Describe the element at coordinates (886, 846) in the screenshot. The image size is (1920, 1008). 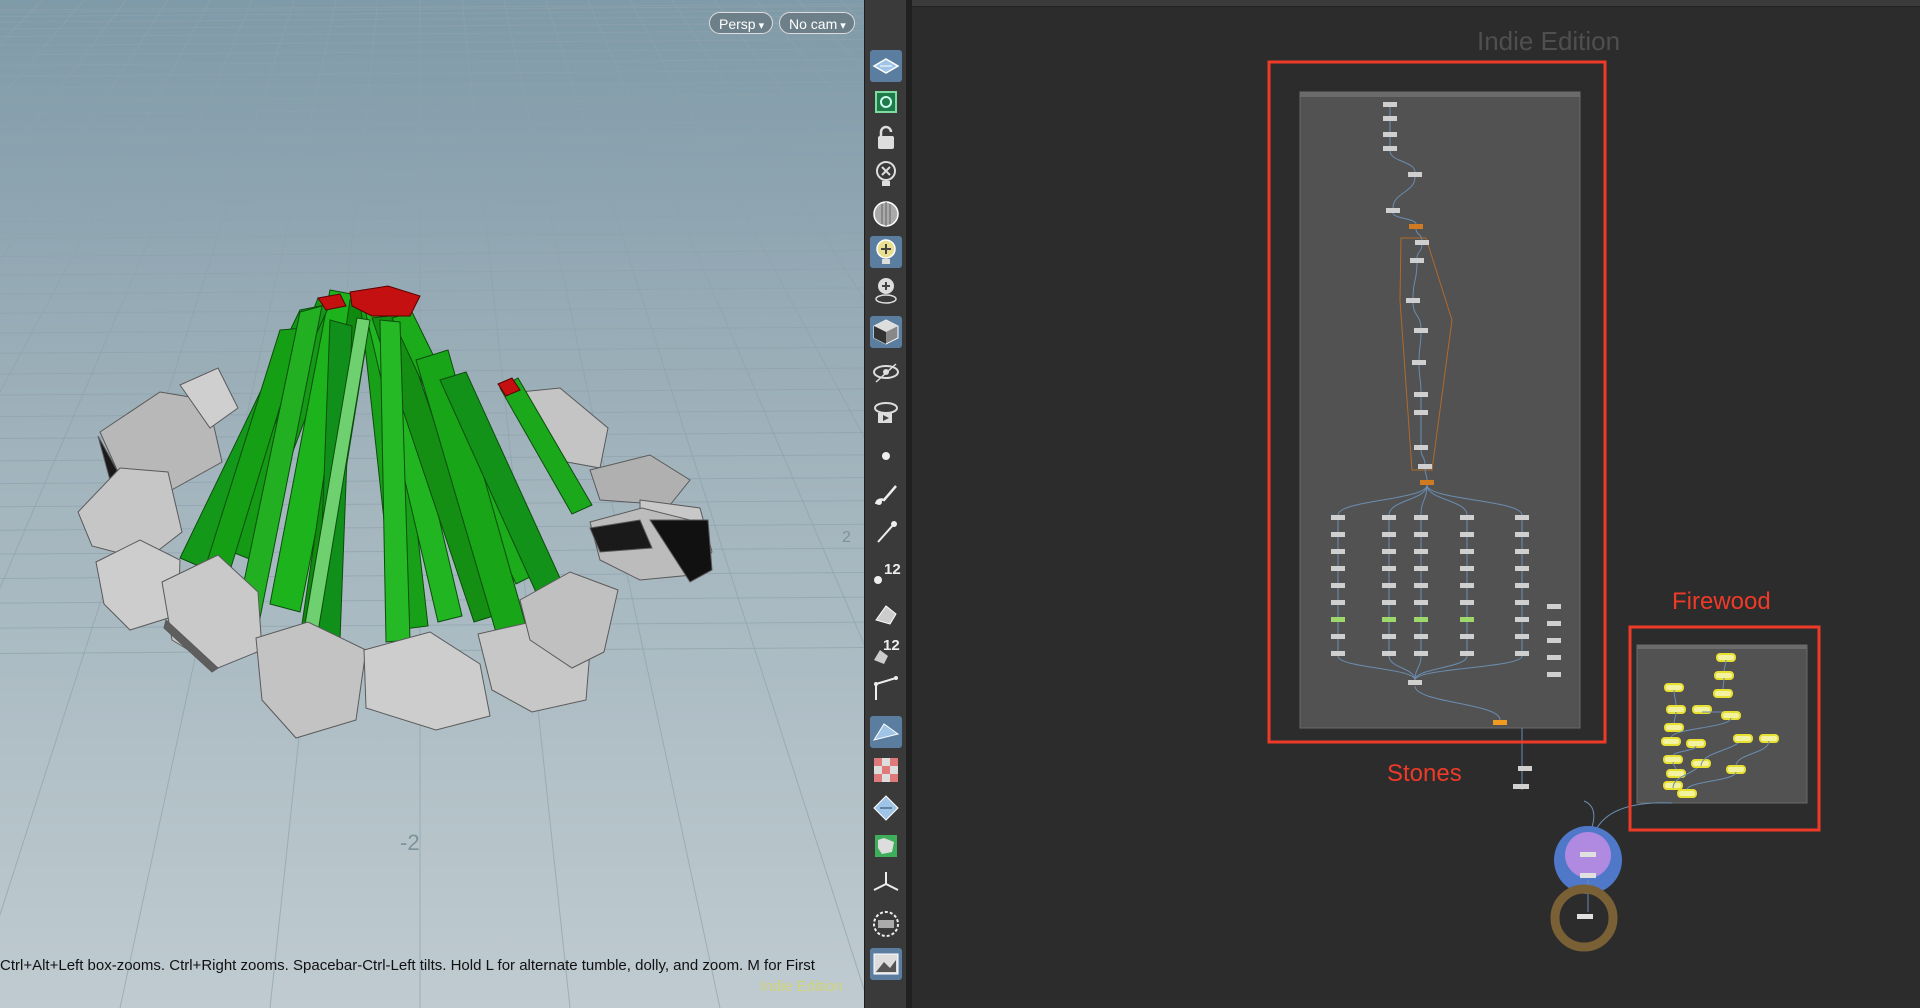
I see `grid-display-button` at that location.